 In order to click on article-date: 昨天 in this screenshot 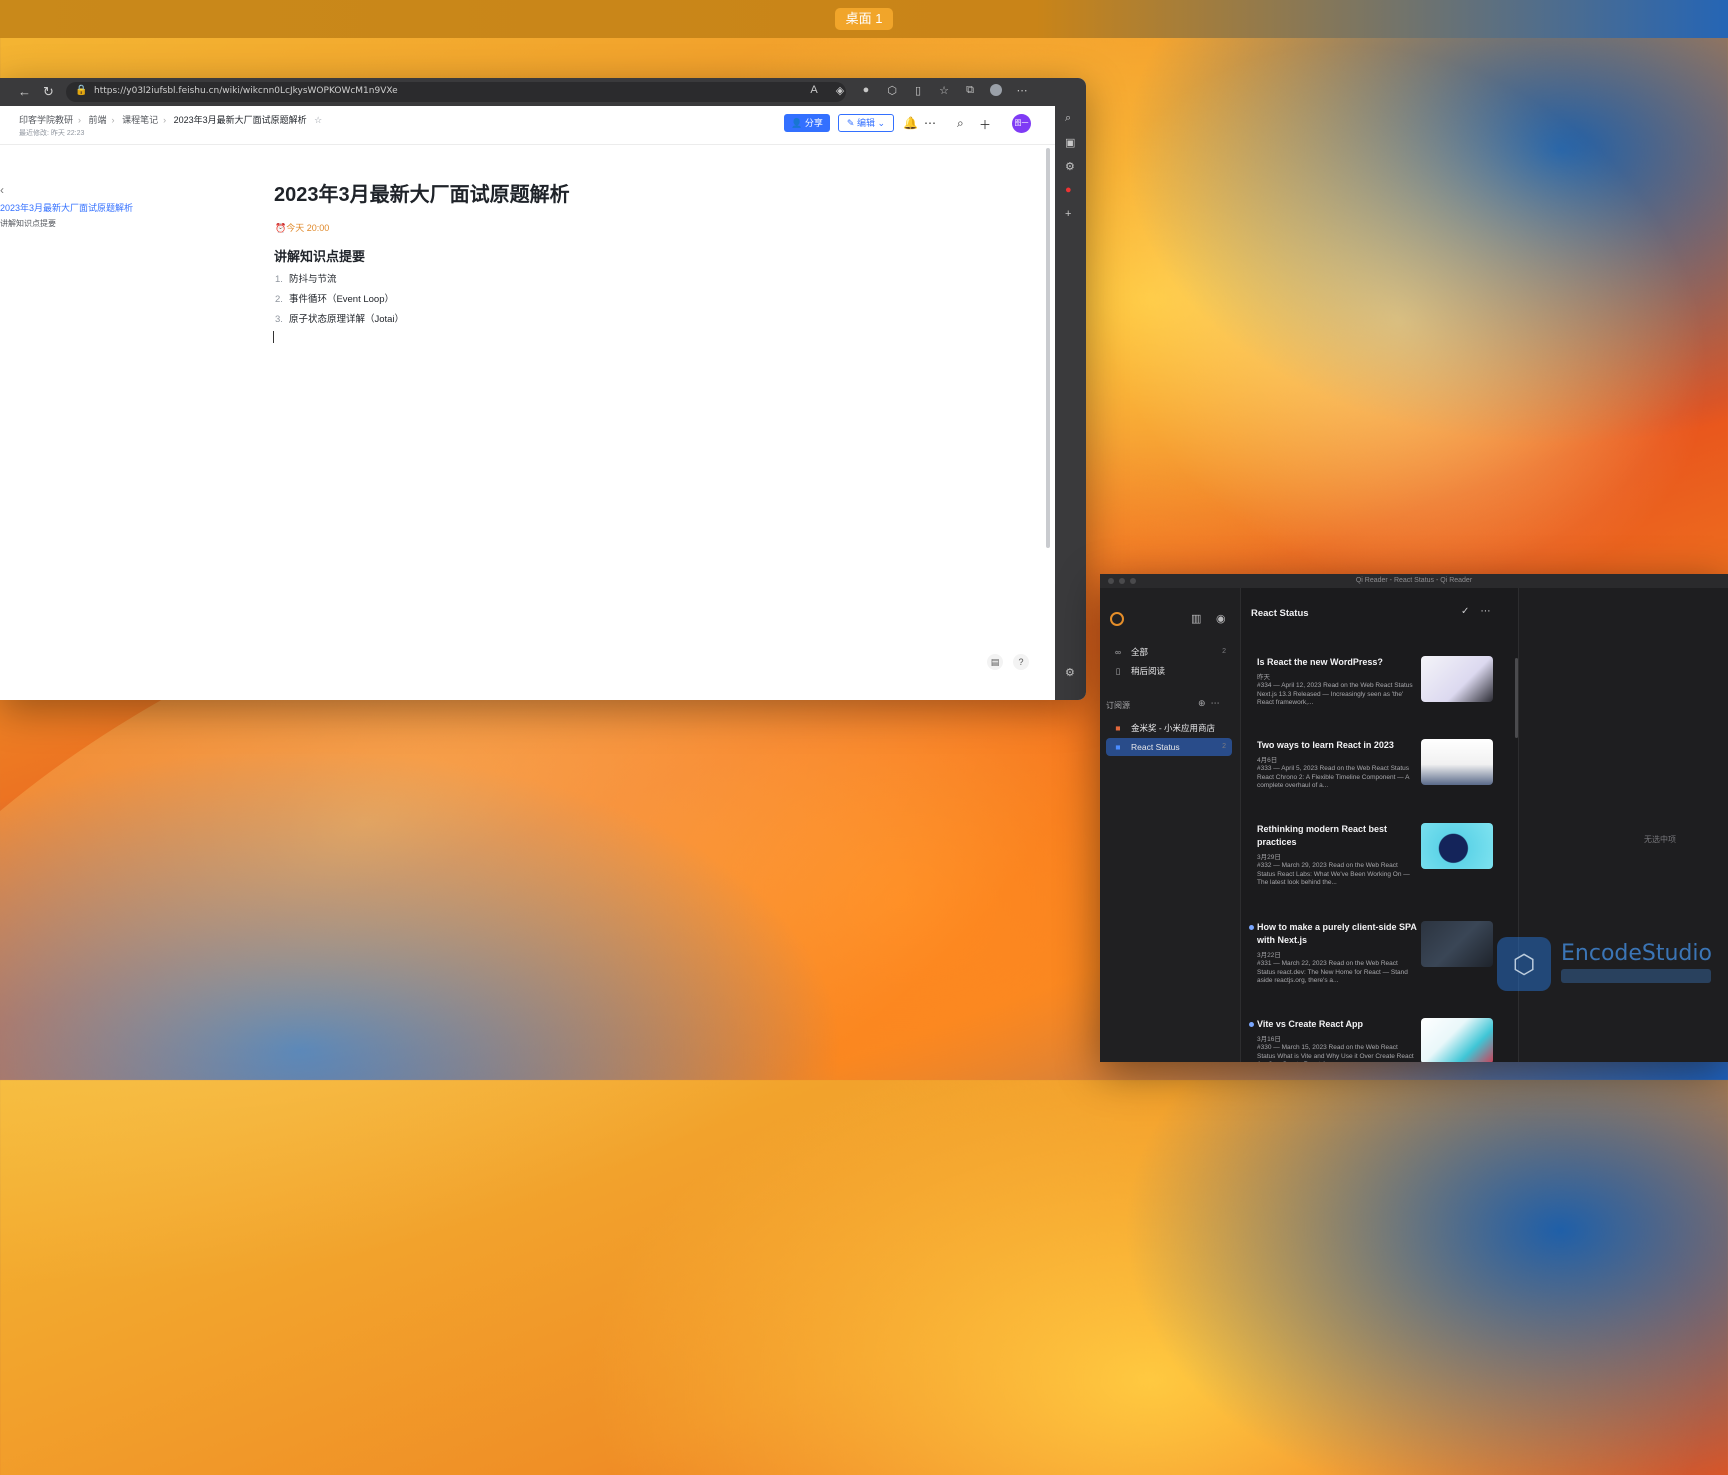, I will do `click(1263, 677)`.